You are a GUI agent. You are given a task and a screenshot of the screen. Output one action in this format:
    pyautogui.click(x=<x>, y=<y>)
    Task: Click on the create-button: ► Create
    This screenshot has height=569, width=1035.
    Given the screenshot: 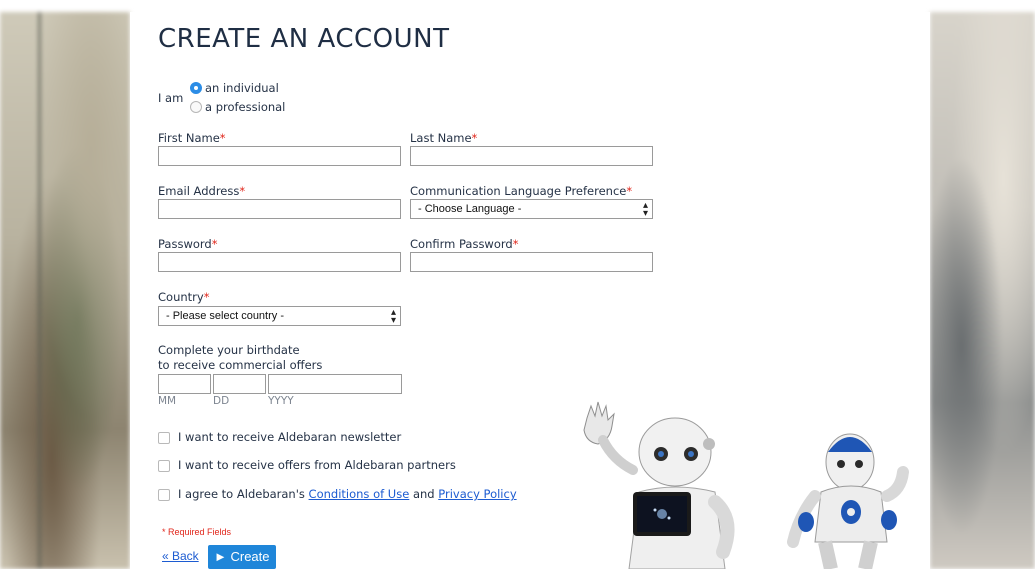 What is the action you would take?
    pyautogui.click(x=242, y=557)
    